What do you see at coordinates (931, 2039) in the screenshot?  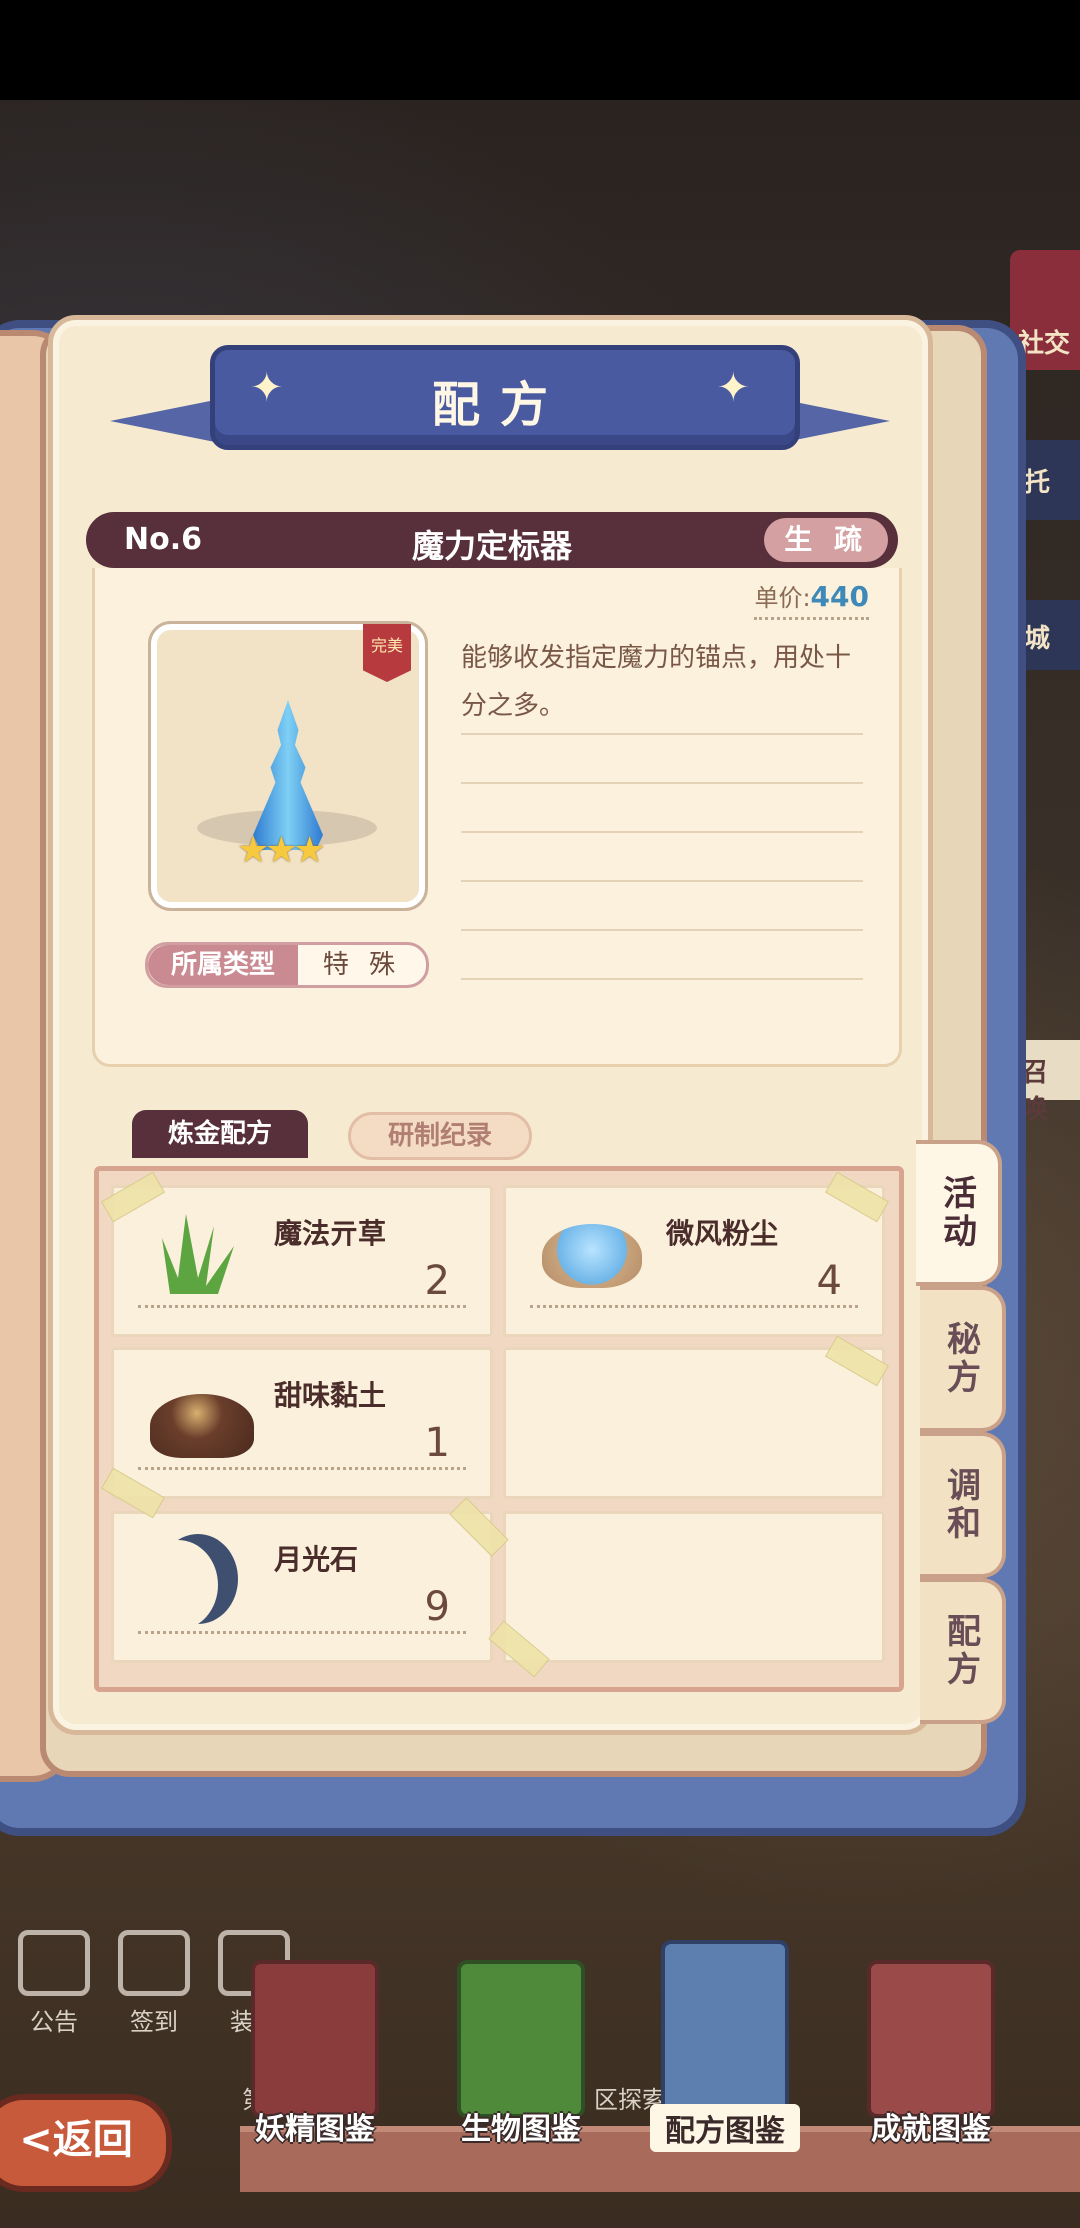 I see `crown-book-icon` at bounding box center [931, 2039].